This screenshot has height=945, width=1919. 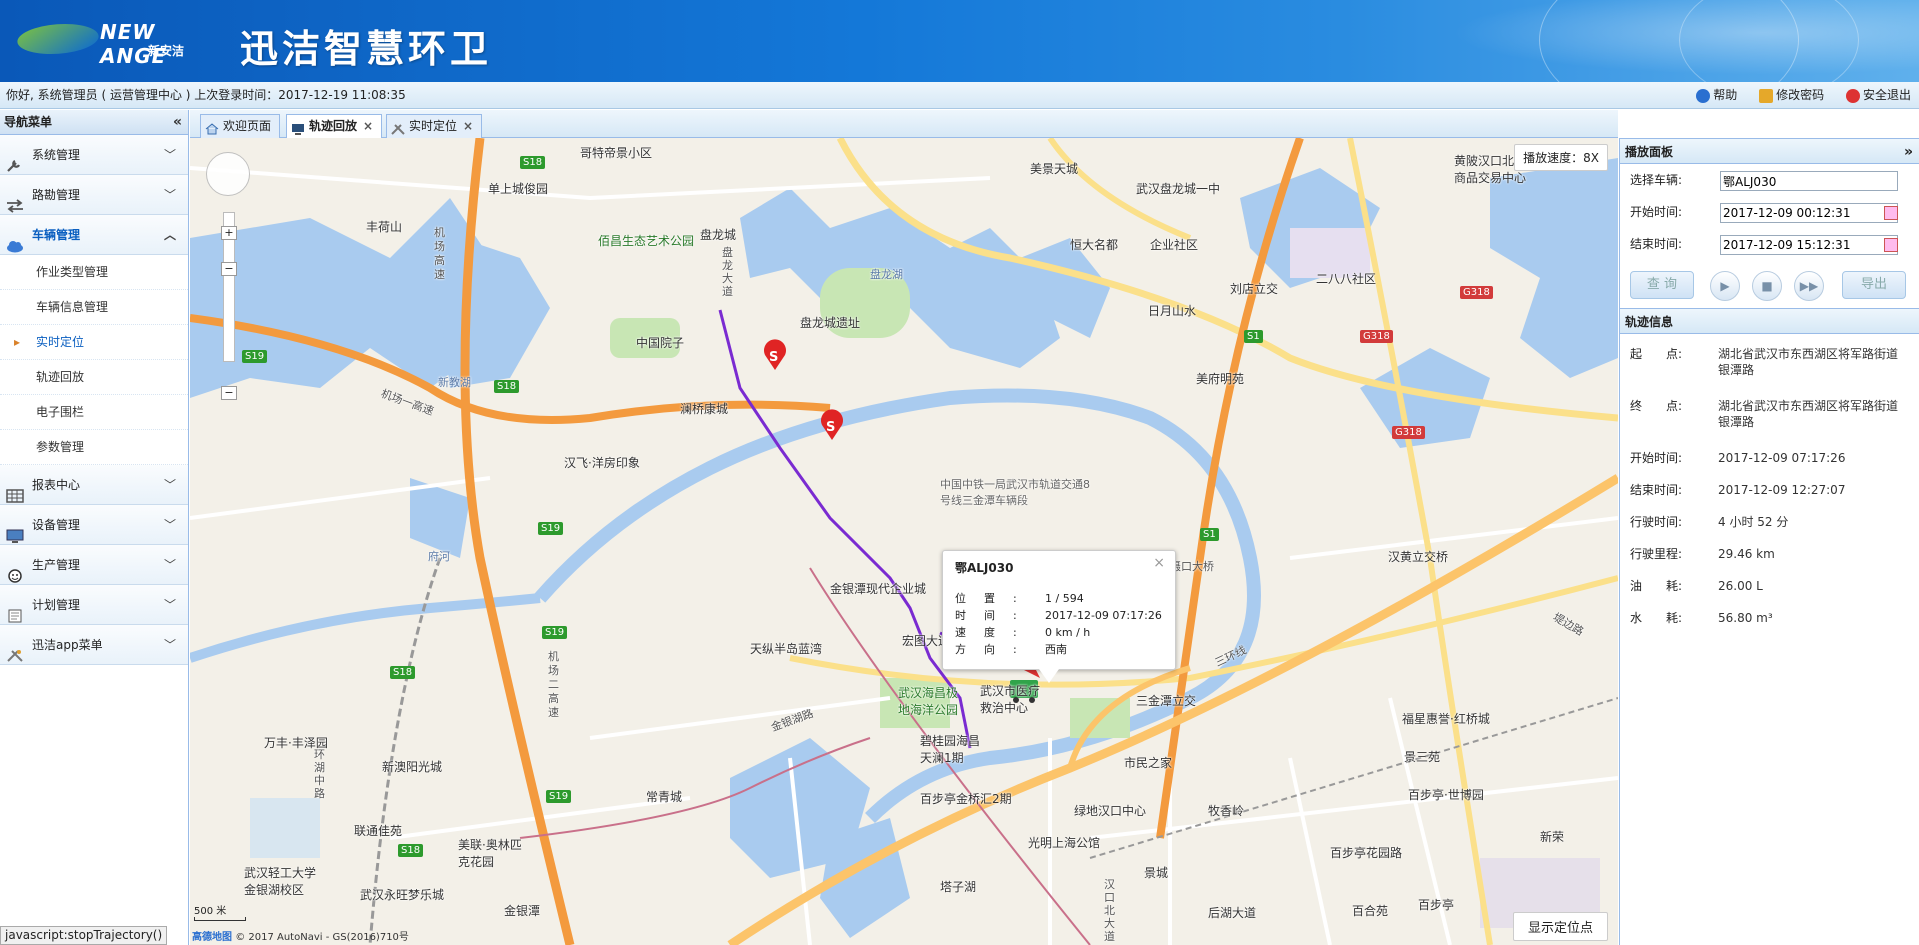 I want to click on logout-link: 安全退出, so click(x=1878, y=95).